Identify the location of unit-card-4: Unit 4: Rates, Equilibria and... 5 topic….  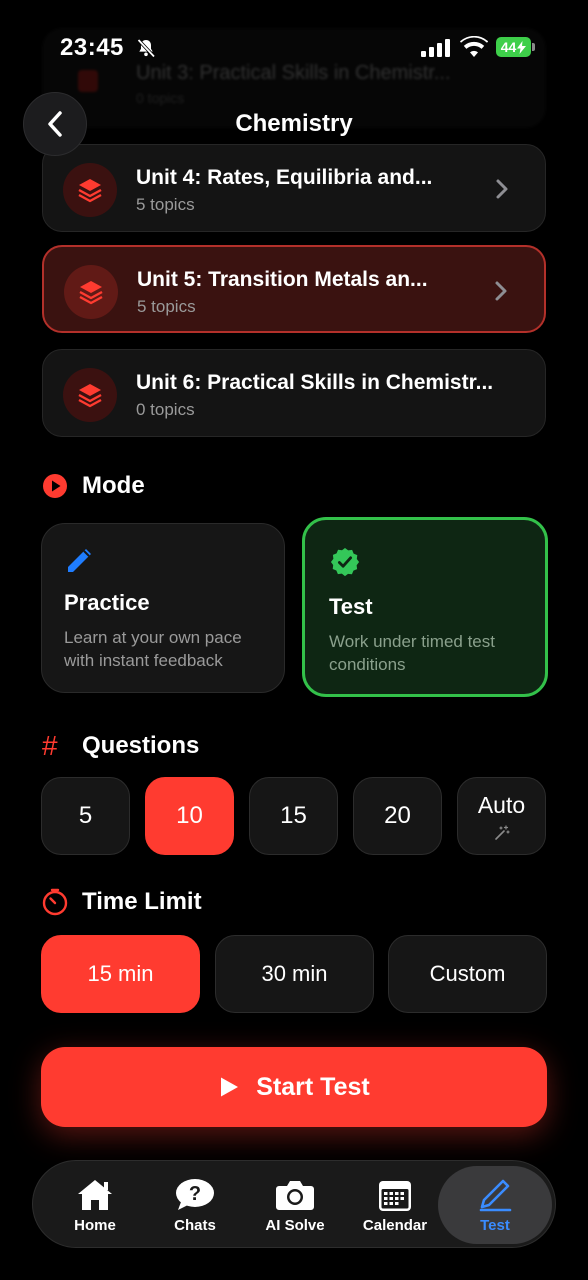
(294, 188).